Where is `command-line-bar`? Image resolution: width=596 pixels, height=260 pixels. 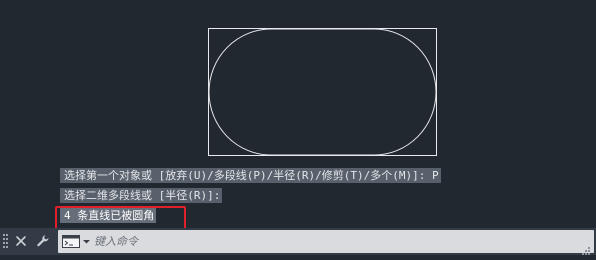 command-line-bar is located at coordinates (298, 241).